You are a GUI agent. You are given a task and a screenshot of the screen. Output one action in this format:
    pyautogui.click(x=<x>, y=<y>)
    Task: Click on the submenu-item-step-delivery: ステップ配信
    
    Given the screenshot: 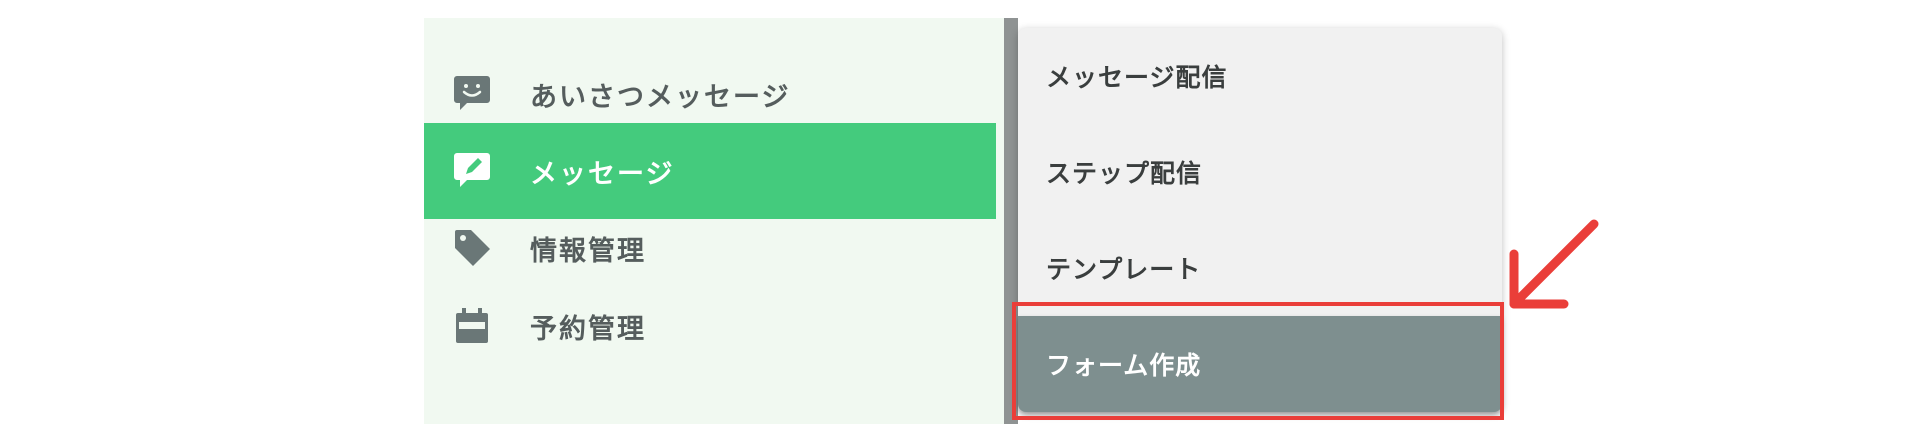 What is the action you would take?
    pyautogui.click(x=1260, y=172)
    